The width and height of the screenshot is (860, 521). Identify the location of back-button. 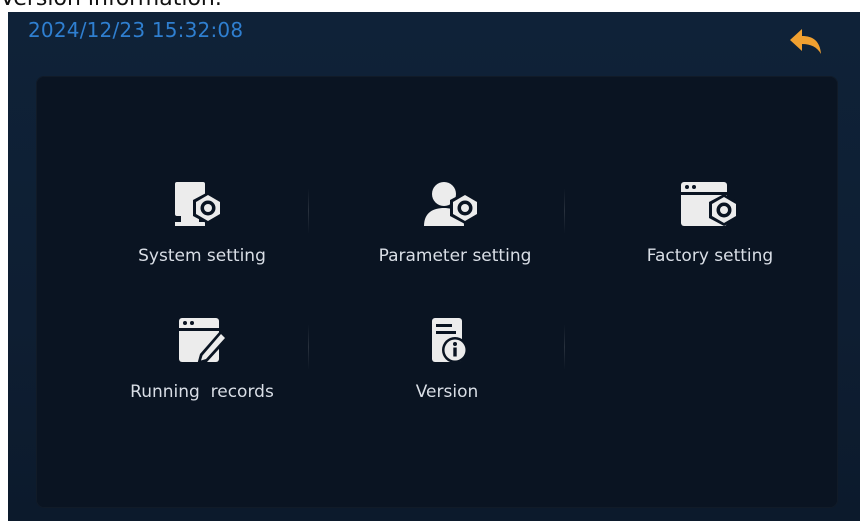
(806, 44).